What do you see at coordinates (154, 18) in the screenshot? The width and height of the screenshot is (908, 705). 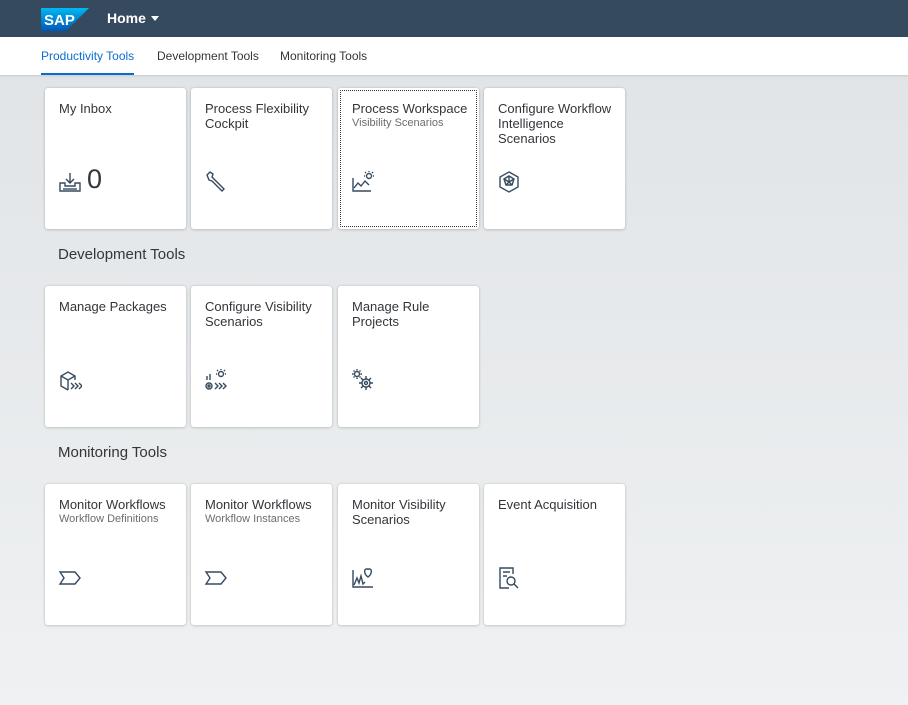 I see `caret-down-icon` at bounding box center [154, 18].